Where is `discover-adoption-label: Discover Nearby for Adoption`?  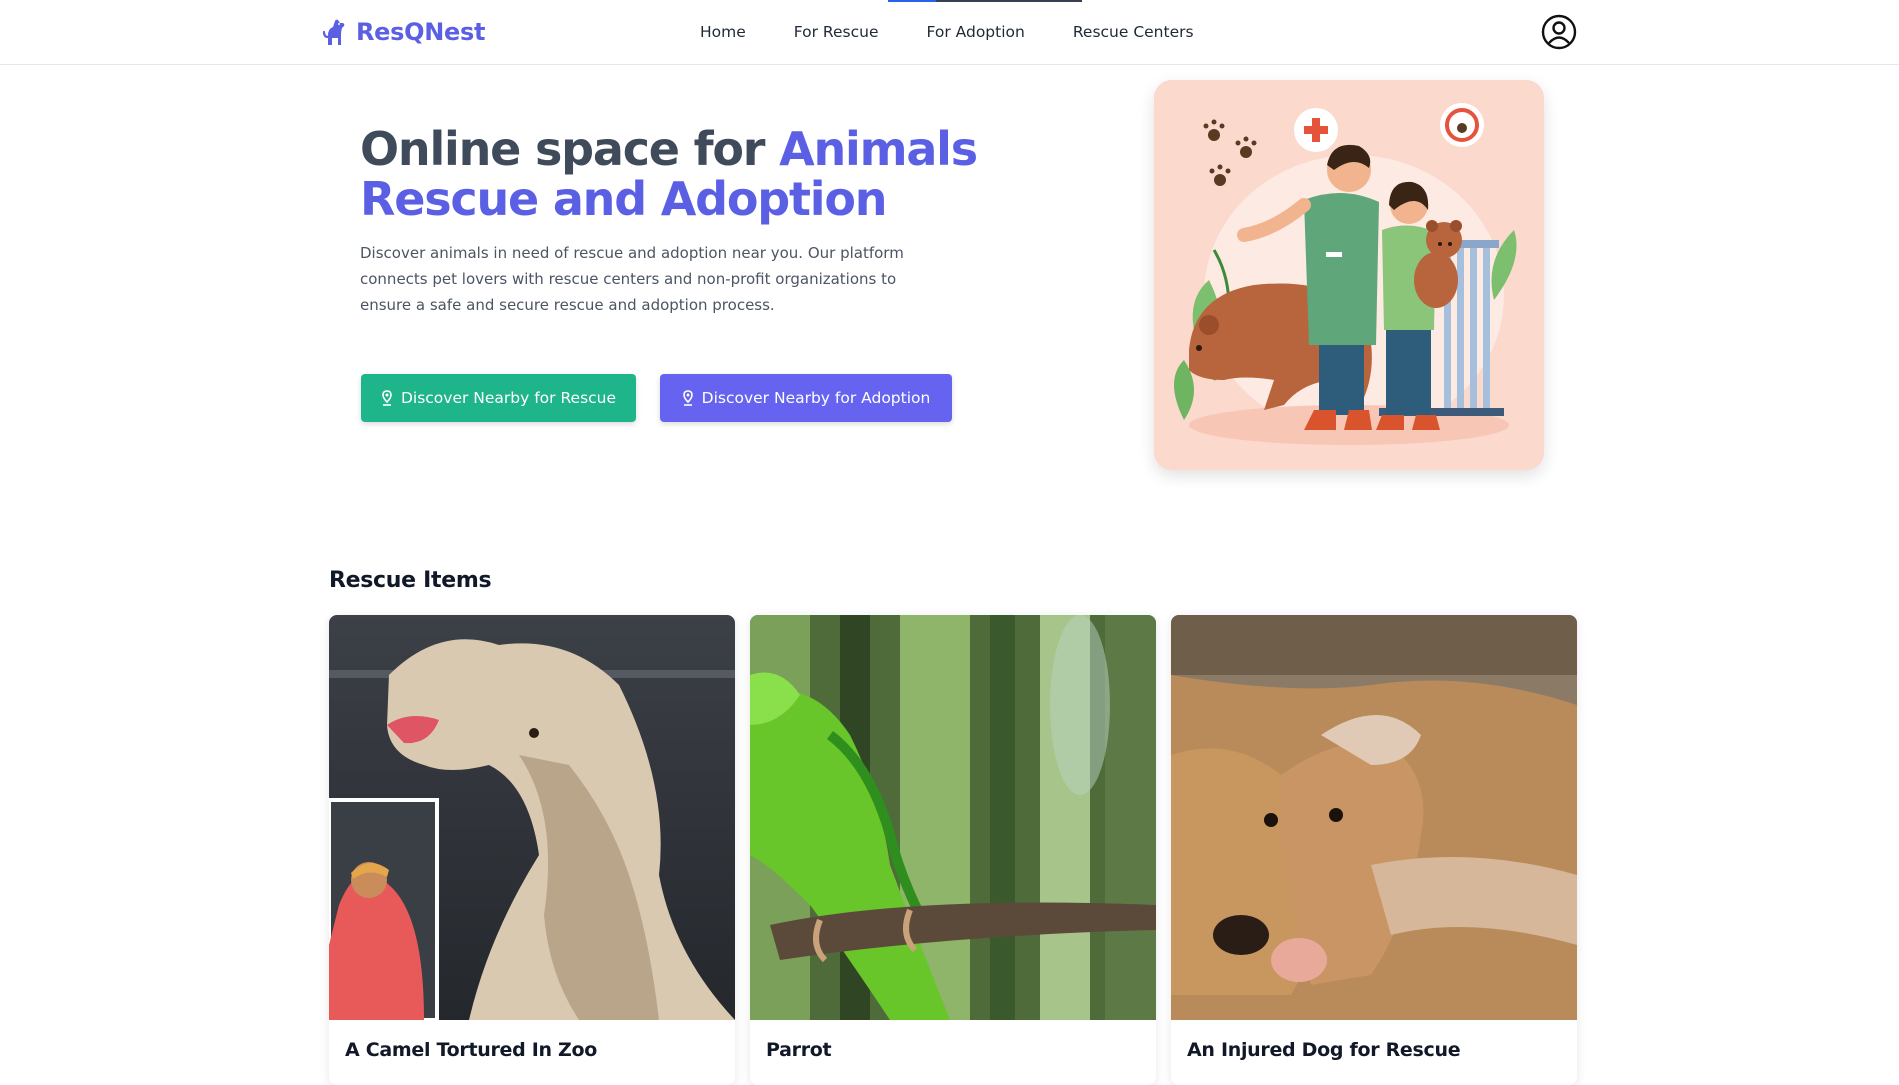
discover-adoption-label: Discover Nearby for Adoption is located at coordinates (816, 398).